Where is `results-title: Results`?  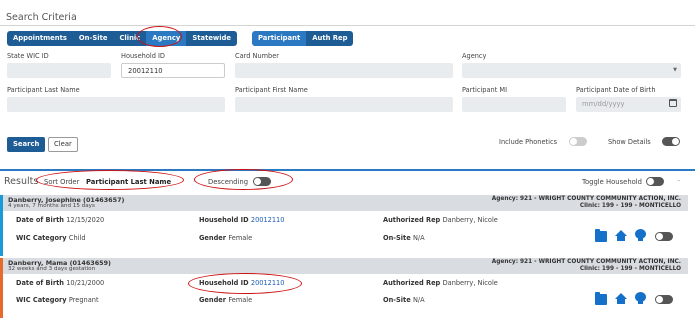 results-title: Results is located at coordinates (21, 181).